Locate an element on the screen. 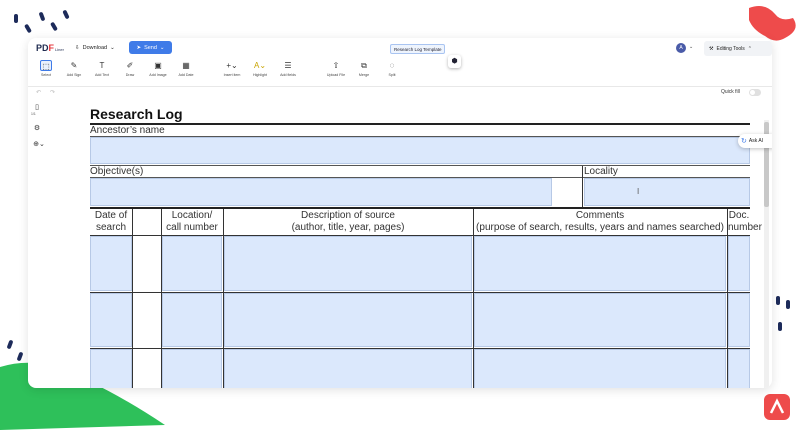  text-cursor-icon: I is located at coordinates (638, 191).